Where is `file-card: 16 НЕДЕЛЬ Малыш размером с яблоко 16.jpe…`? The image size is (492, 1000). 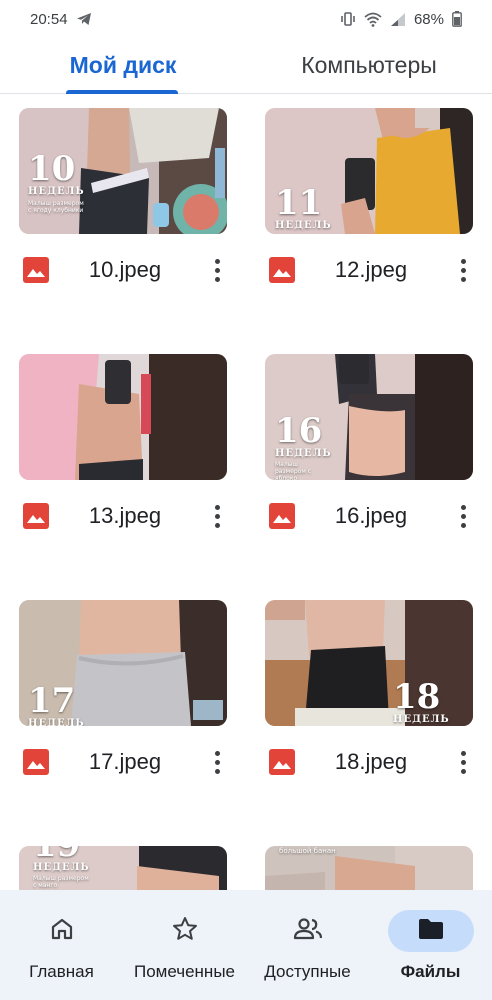 file-card: 16 НЕДЕЛЬ Малыш размером с яблоко 16.jpe… is located at coordinates (369, 441).